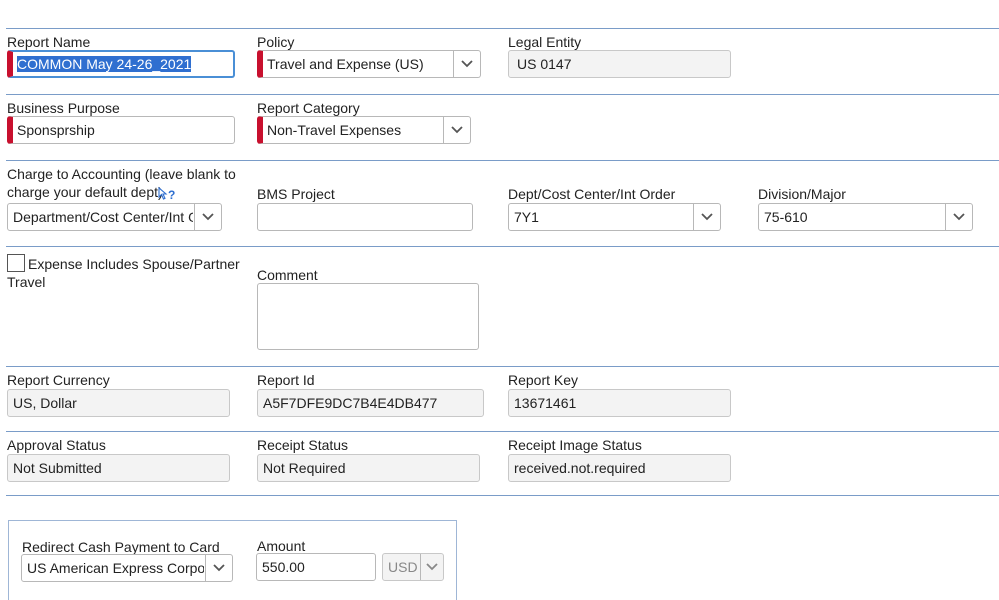 Image resolution: width=999 pixels, height=600 pixels. Describe the element at coordinates (85, 192) in the screenshot. I see `charge-to-accounting-label-line2: charge your default dept)` at that location.